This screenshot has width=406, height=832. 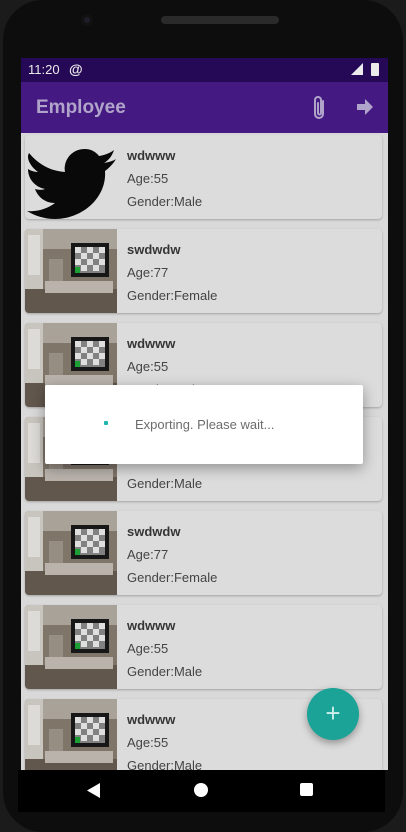 What do you see at coordinates (87, 20) in the screenshot?
I see `front-camera` at bounding box center [87, 20].